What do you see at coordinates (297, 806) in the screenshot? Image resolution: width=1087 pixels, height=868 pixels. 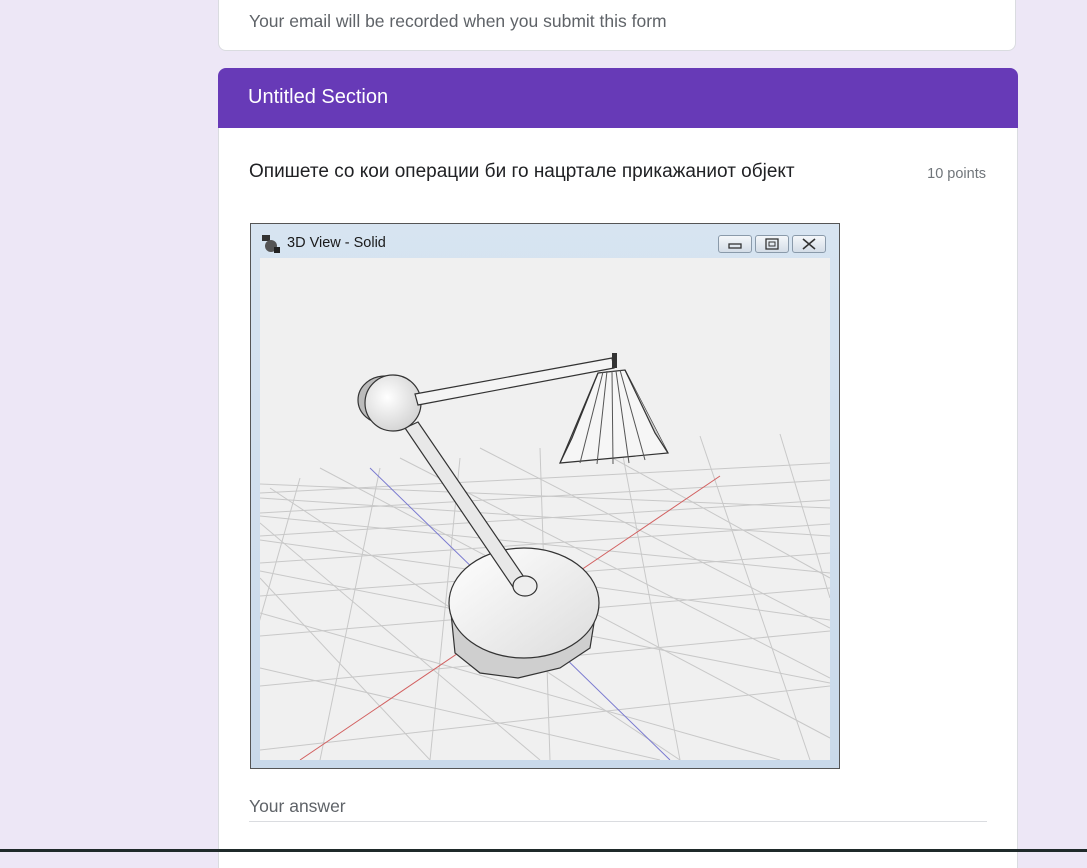 I see `answer-input: Your answer` at bounding box center [297, 806].